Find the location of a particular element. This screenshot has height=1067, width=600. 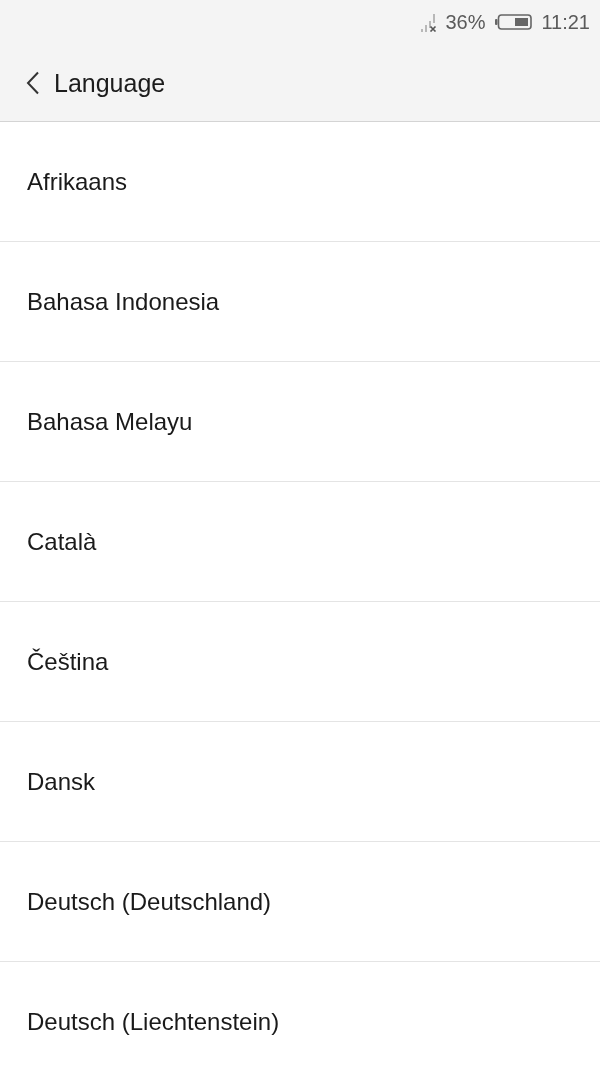

page-title: Language is located at coordinates (110, 82).